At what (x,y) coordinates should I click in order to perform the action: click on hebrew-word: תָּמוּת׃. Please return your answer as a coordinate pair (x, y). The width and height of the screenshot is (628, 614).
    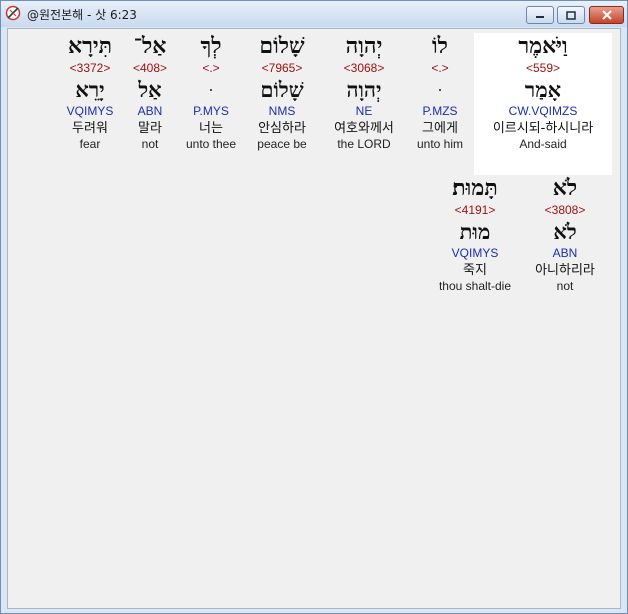
    Looking at the image, I should click on (475, 188).